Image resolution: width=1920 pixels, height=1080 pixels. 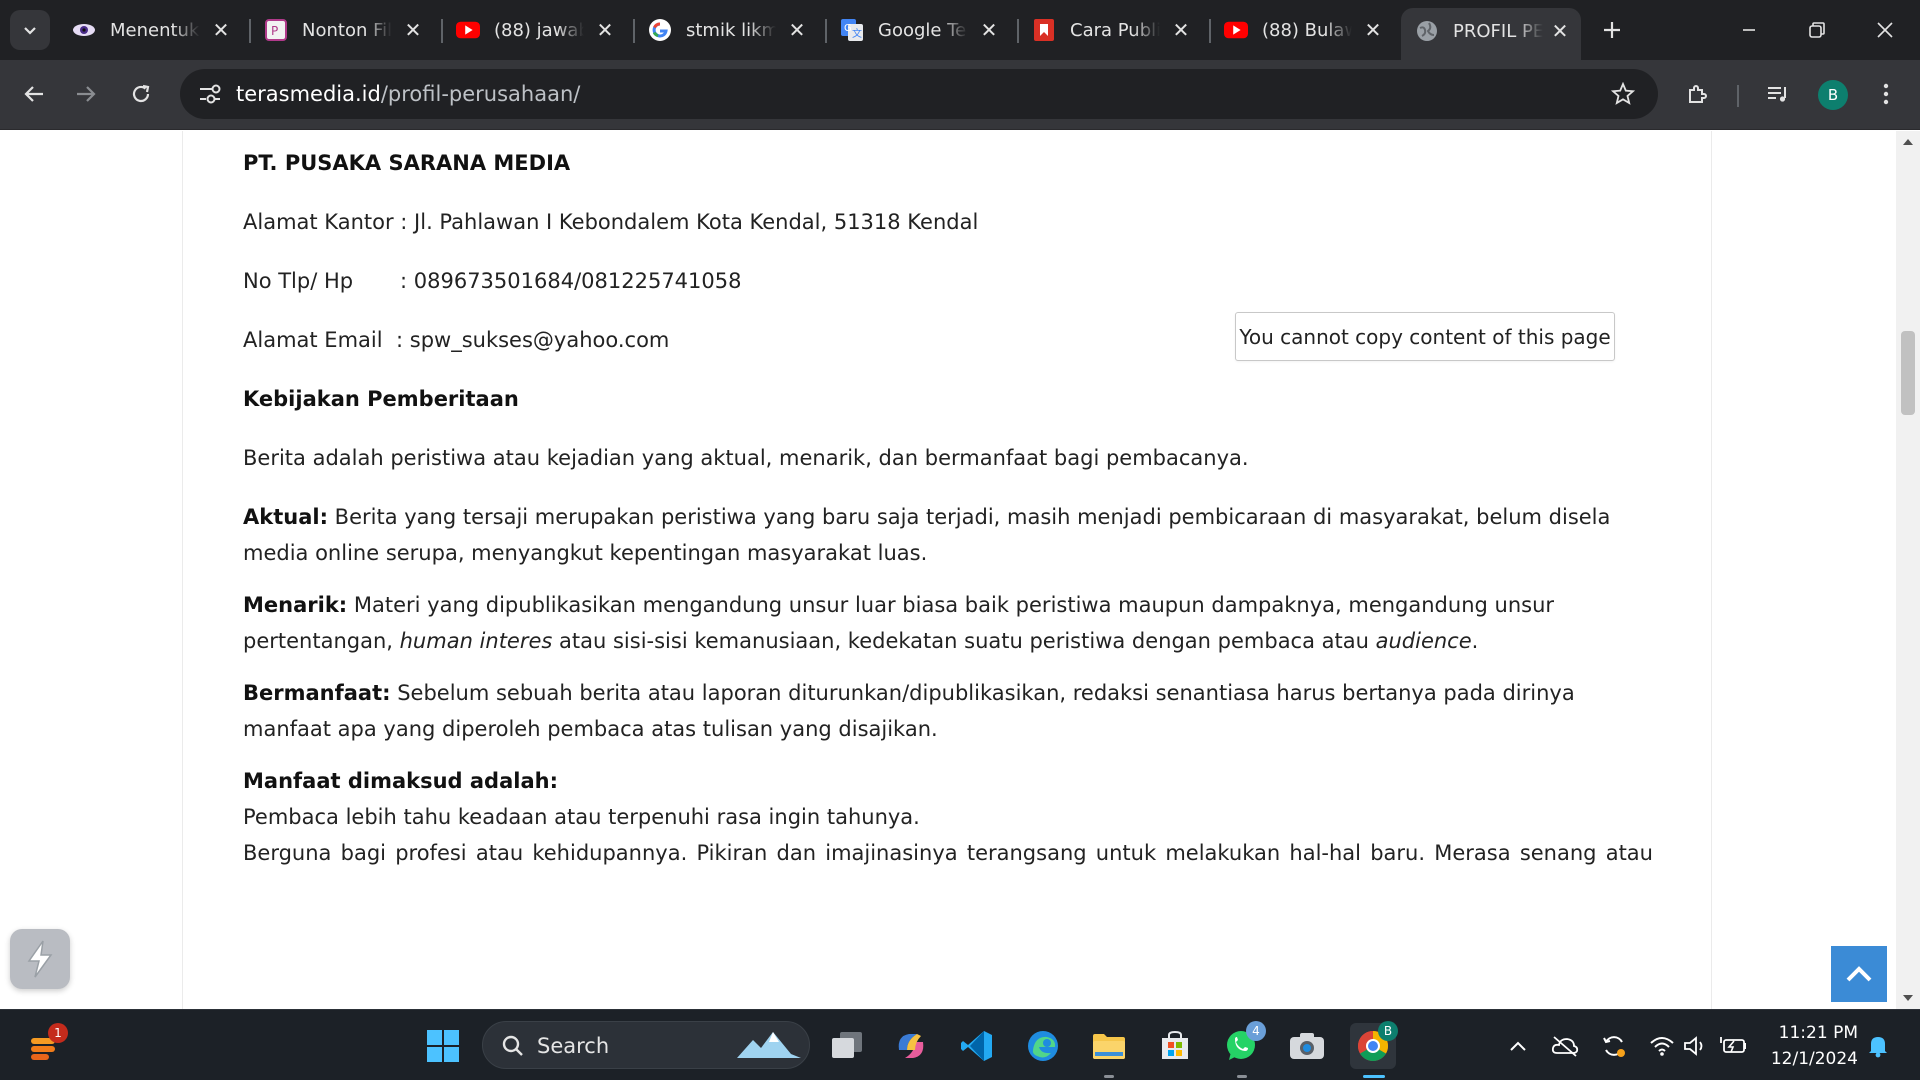 I want to click on whatsapp-badge: 4, so click(x=1256, y=1031).